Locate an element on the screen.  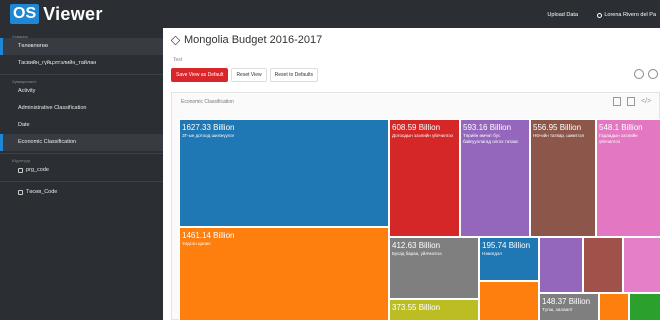
sidebar-item-label: Төлөвлөгөө is located at coordinates (33, 46).